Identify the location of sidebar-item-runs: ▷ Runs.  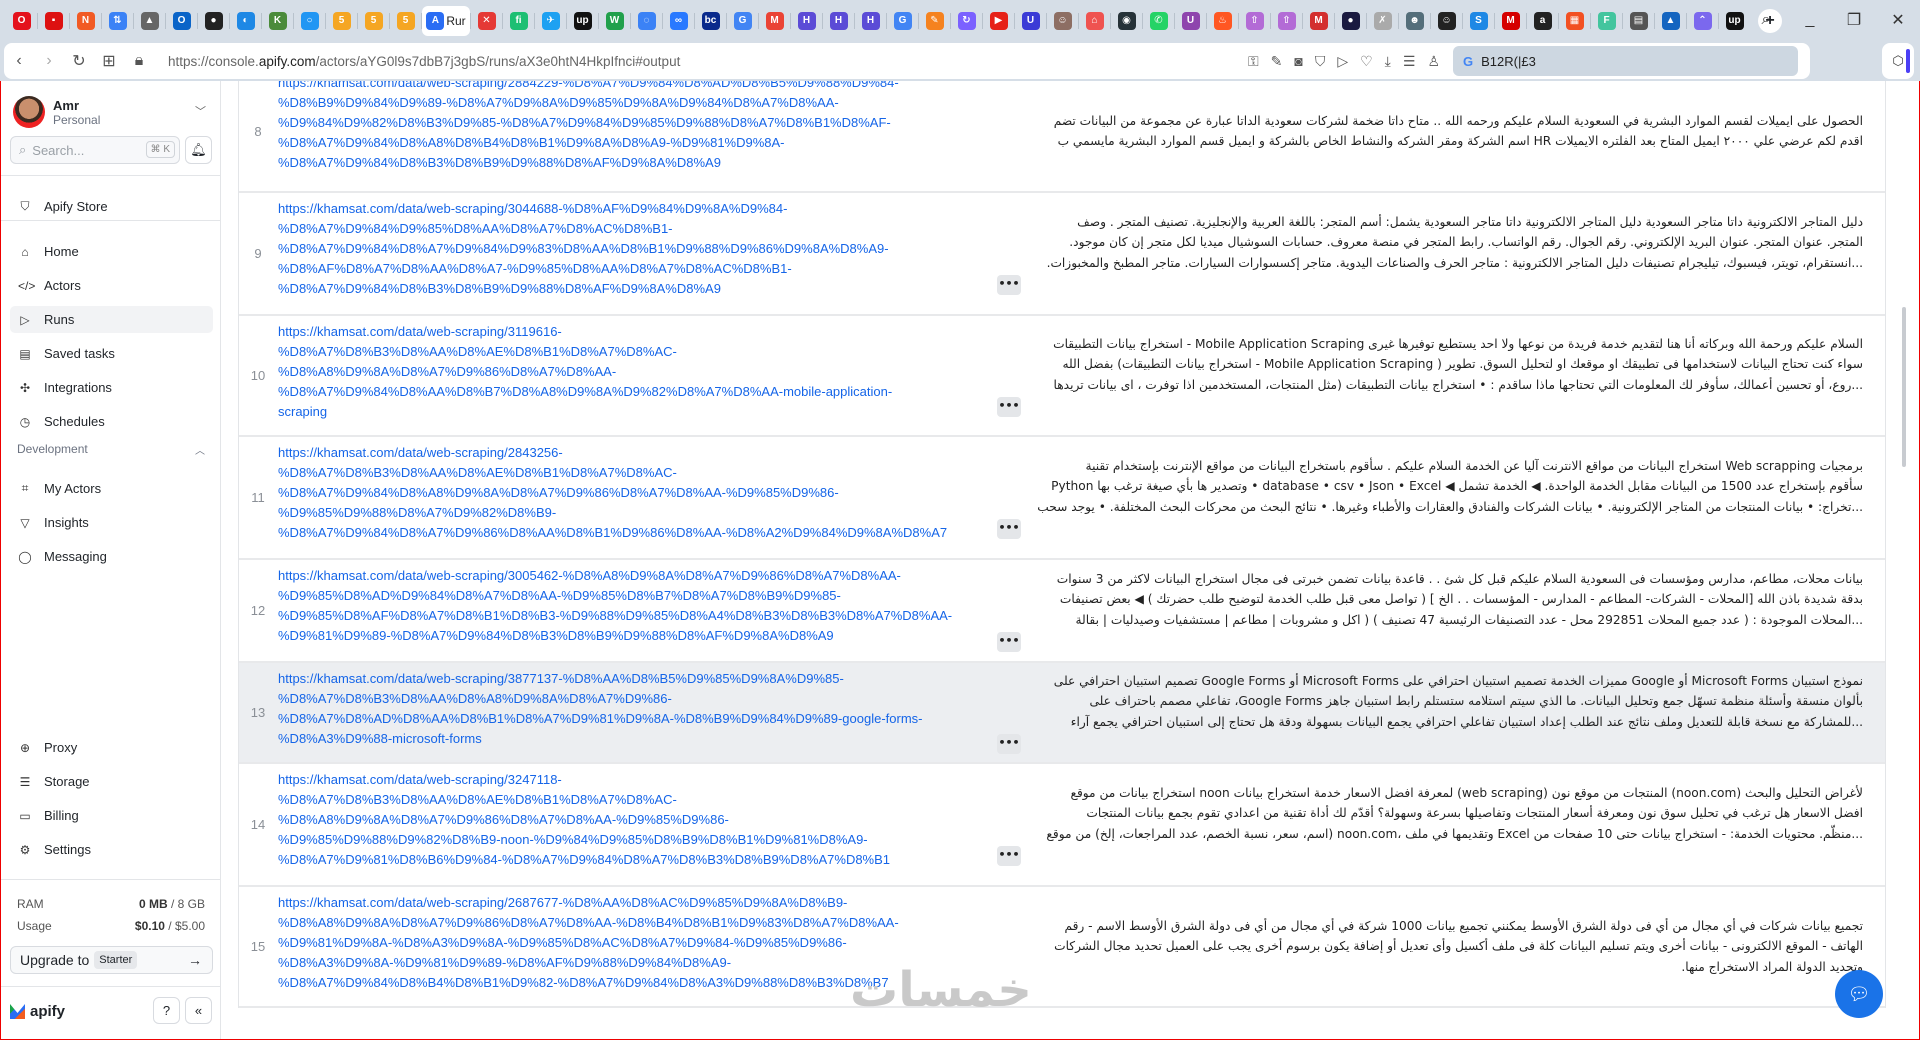
(111, 319).